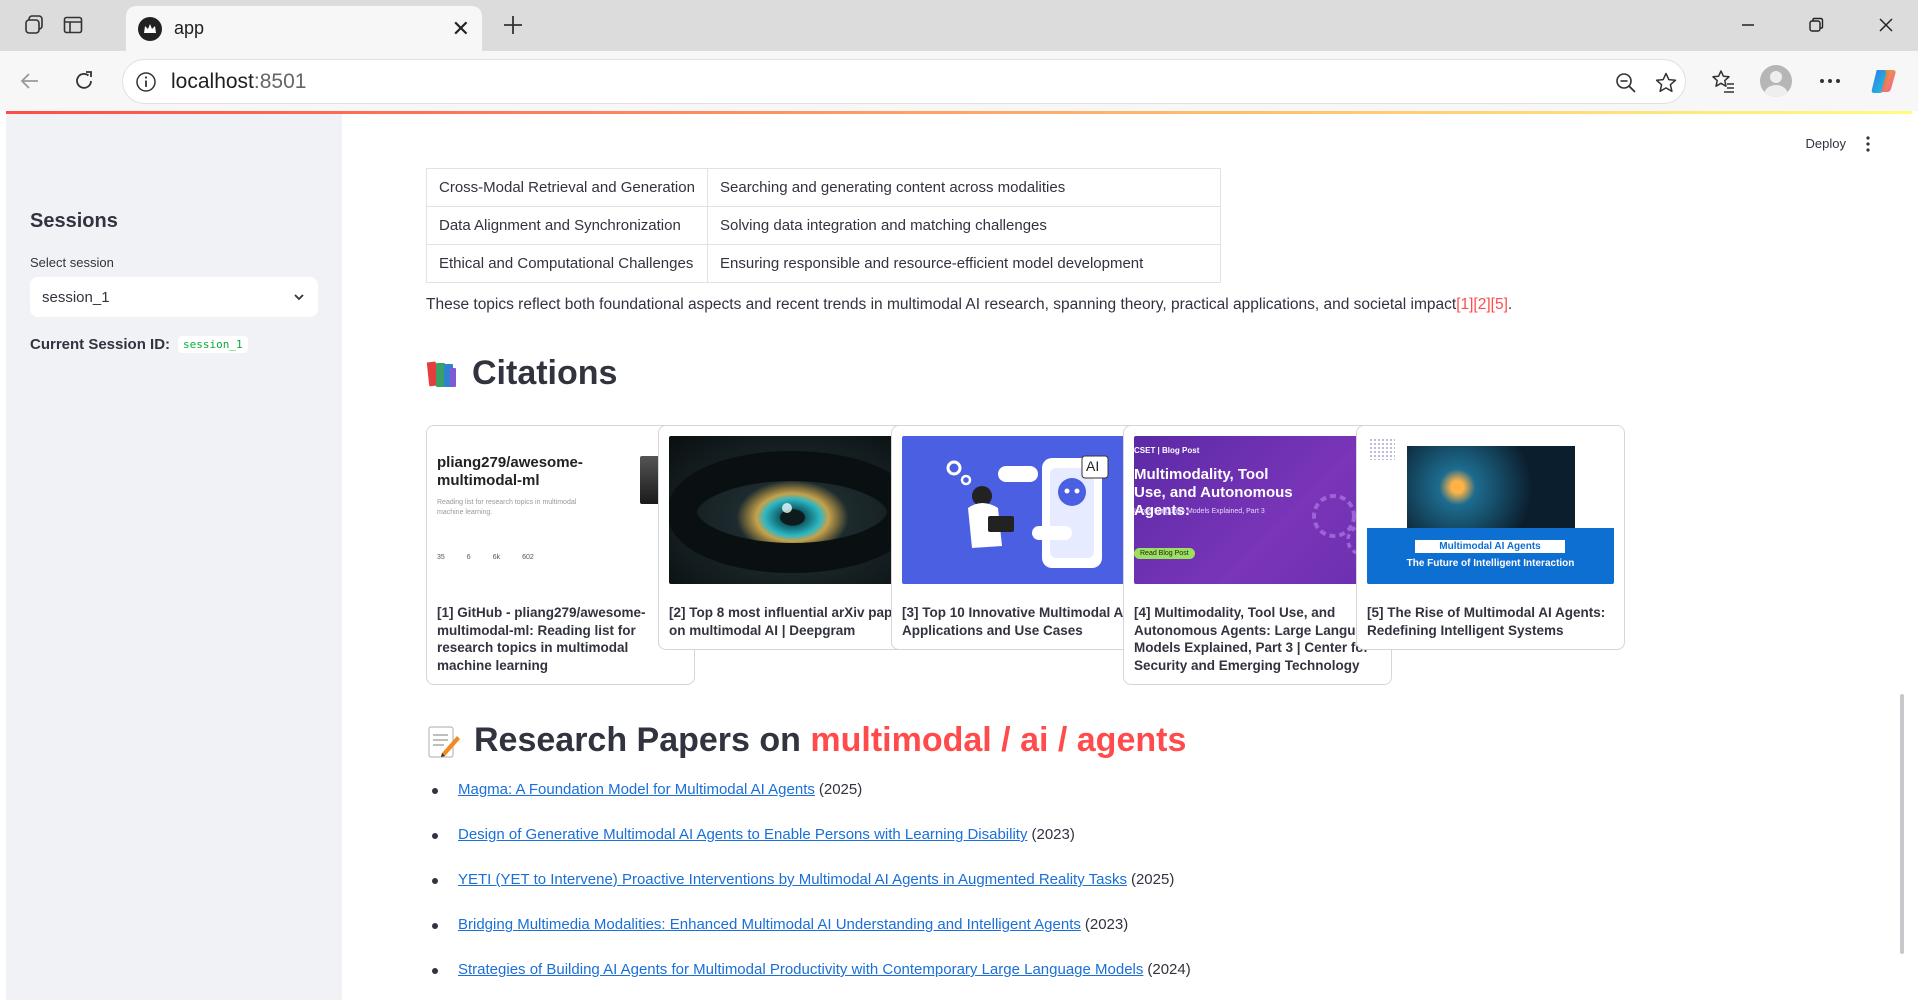  I want to click on current-session-label: Current Session ID:, so click(100, 344).